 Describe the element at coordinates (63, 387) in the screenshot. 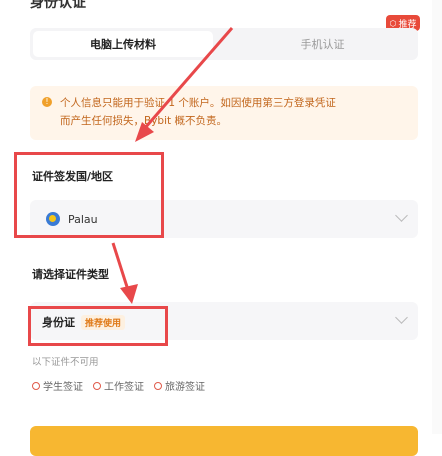

I see `unavailable-item-label: 学生签证` at that location.